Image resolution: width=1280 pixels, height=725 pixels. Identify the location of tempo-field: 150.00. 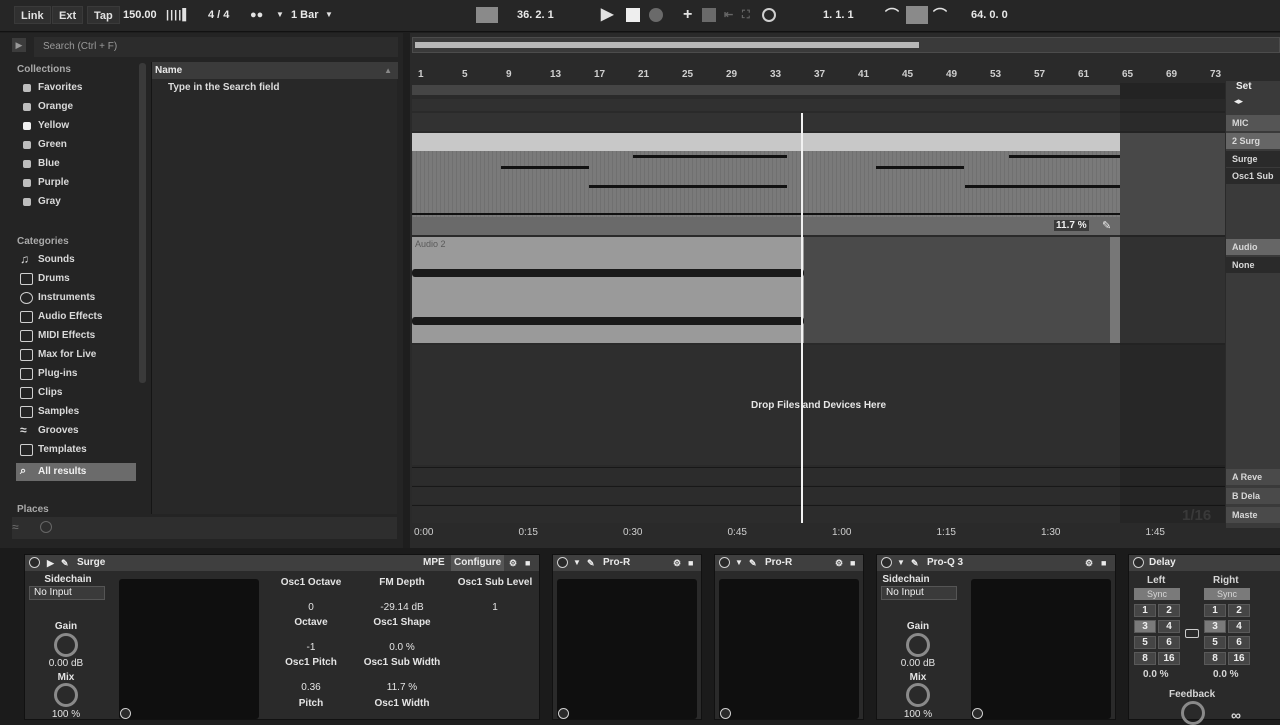
(140, 15).